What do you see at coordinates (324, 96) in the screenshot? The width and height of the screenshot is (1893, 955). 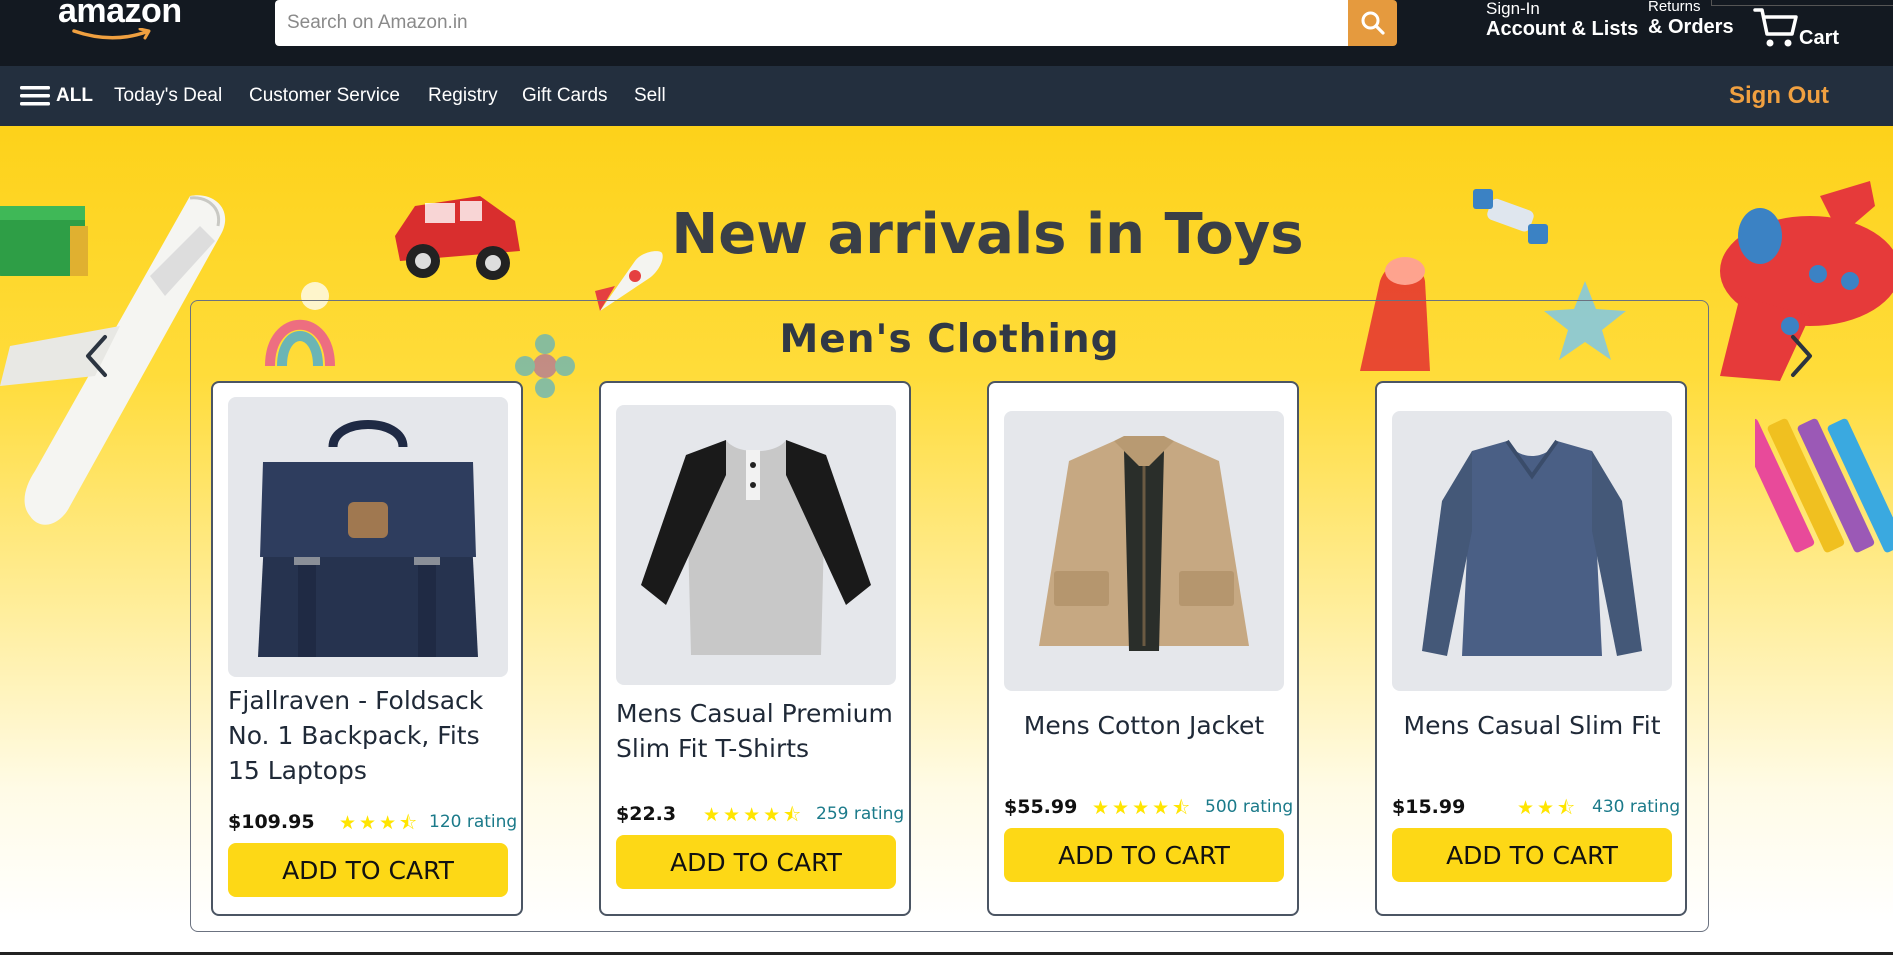 I see `nav-customer-service: Customer Service` at bounding box center [324, 96].